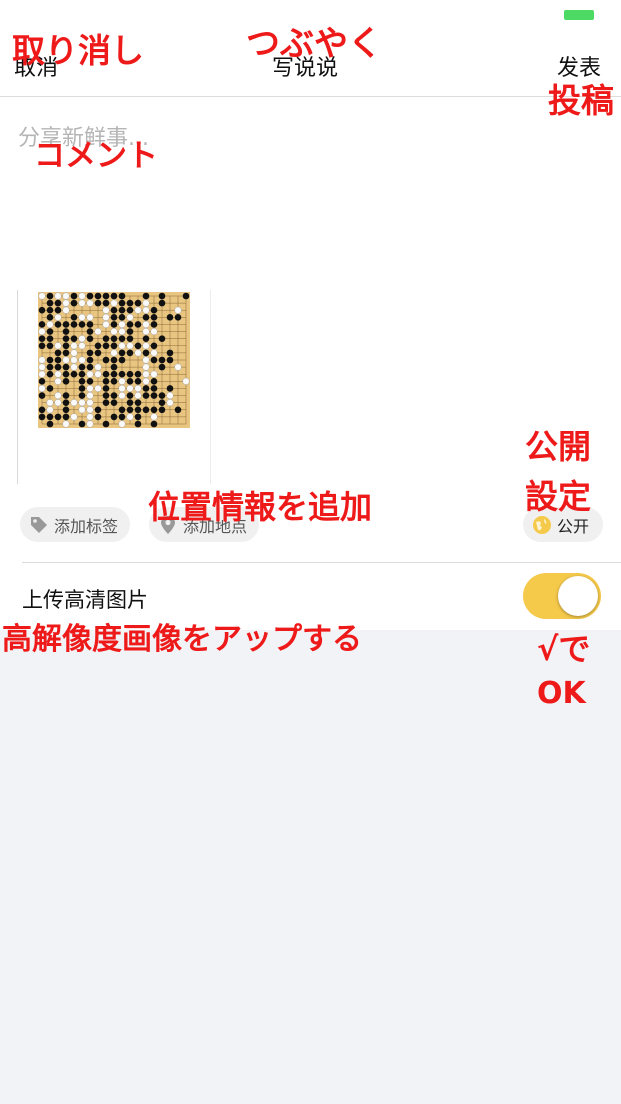  I want to click on annotation-hd: 高解像度画像をアップする, so click(182, 639).